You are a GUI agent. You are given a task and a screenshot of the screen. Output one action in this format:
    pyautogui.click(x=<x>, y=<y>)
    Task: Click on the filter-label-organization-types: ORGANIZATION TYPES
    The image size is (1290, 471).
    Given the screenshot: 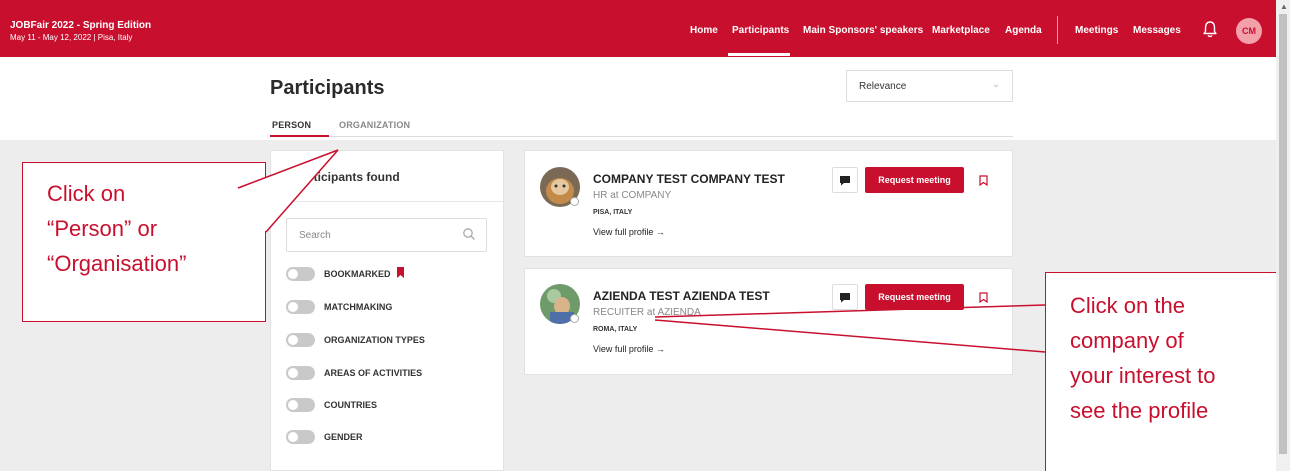 What is the action you would take?
    pyautogui.click(x=374, y=340)
    